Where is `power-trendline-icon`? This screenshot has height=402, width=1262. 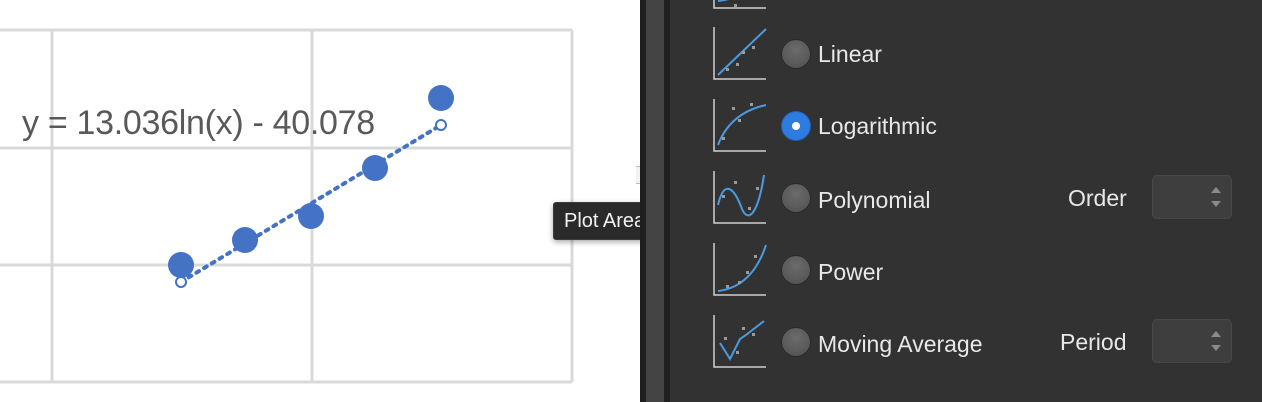 power-trendline-icon is located at coordinates (740, 269).